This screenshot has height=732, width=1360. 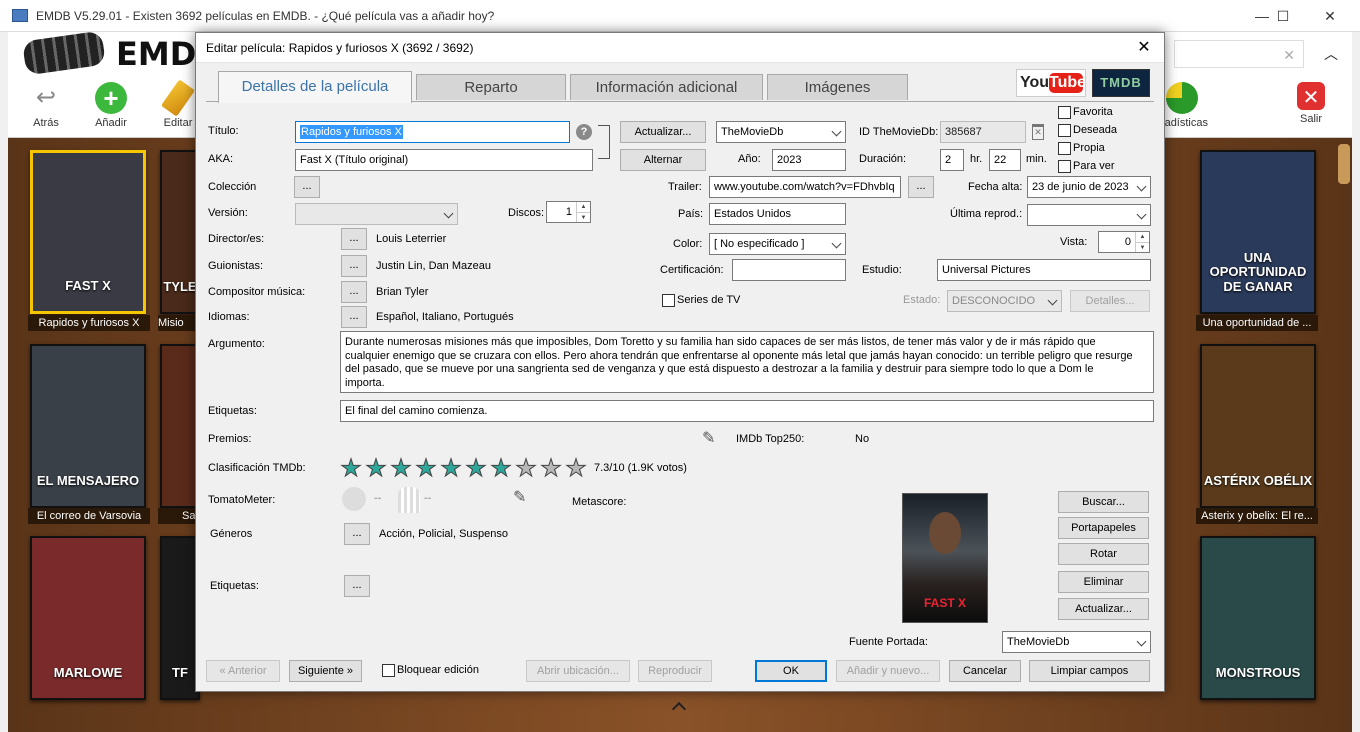 I want to click on tab-info-adicional: Información adicional, so click(x=666, y=87).